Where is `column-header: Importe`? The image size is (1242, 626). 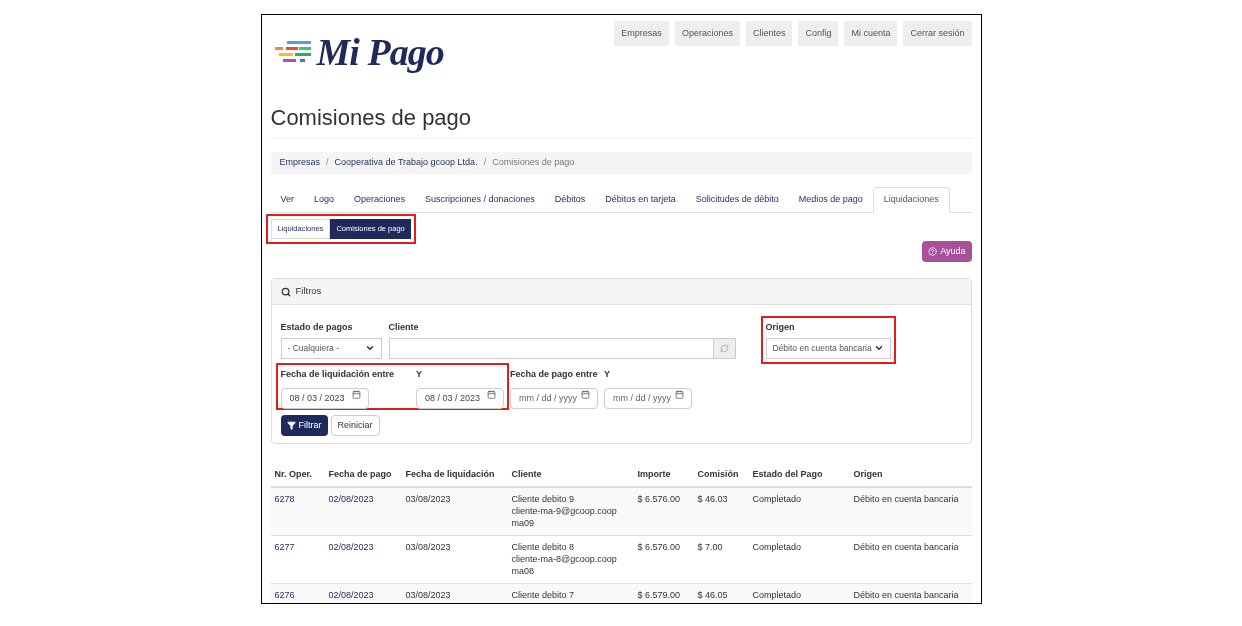 column-header: Importe is located at coordinates (654, 474).